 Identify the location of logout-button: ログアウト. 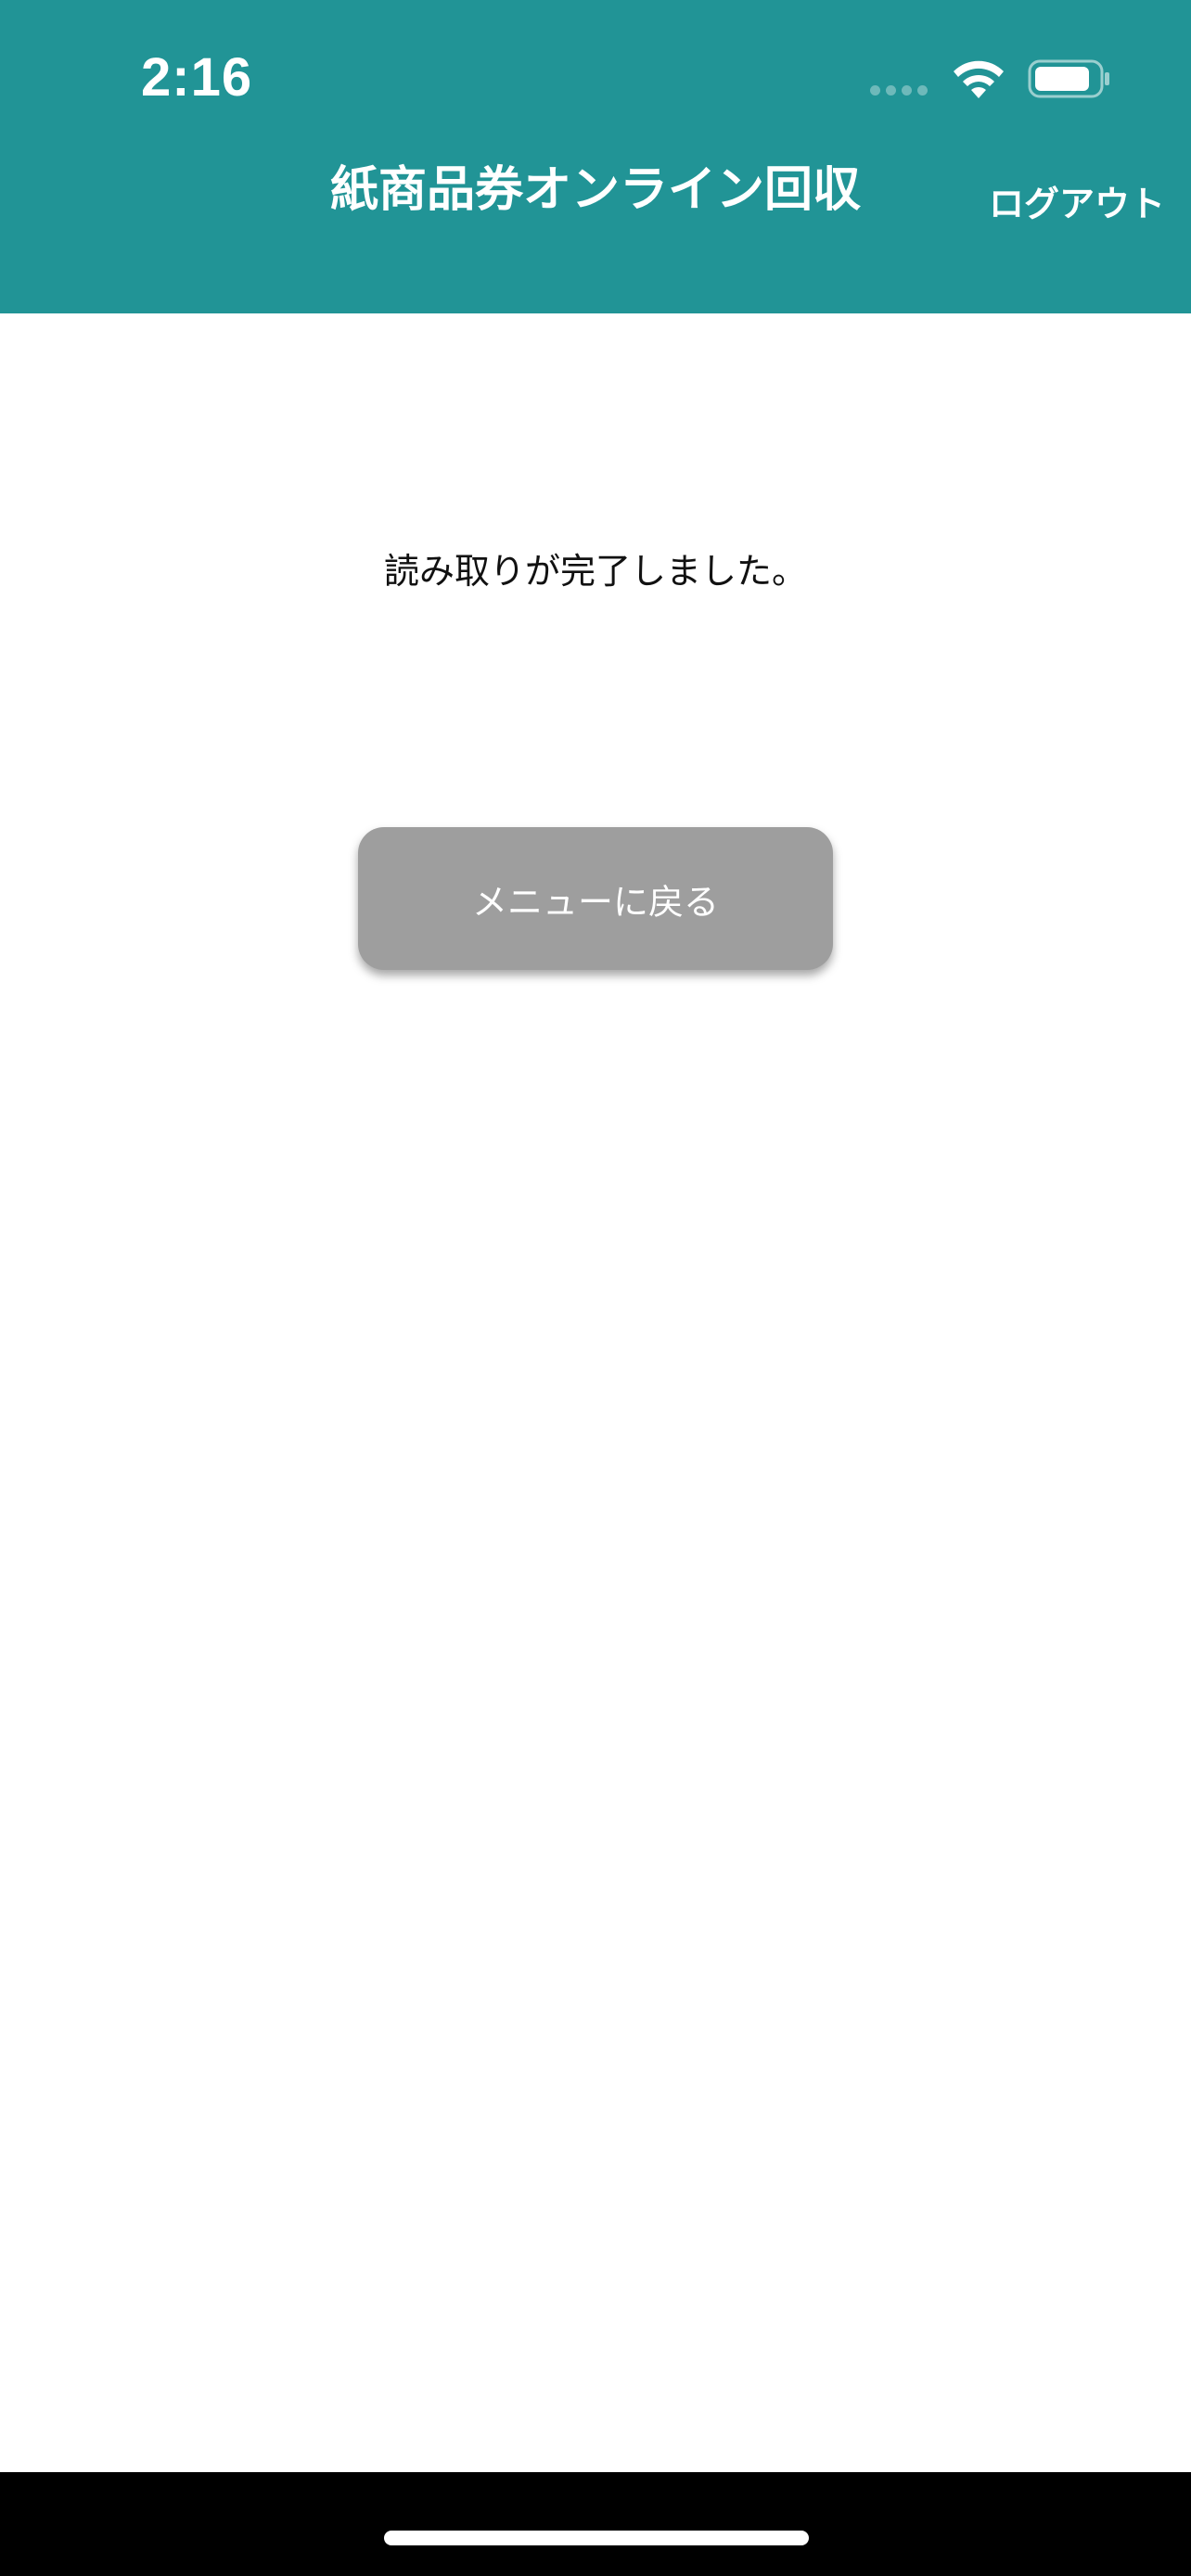
(1077, 204).